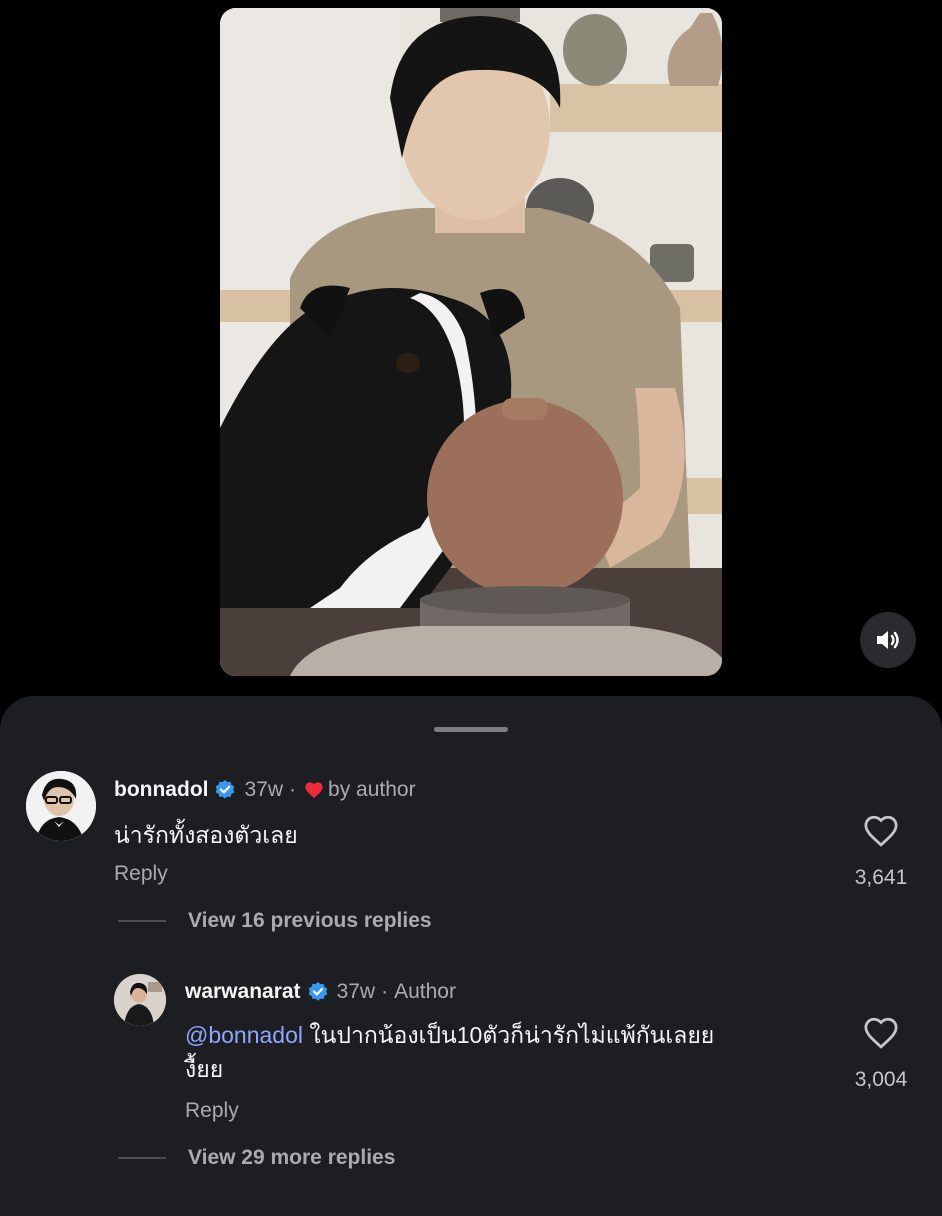 Image resolution: width=942 pixels, height=1216 pixels. What do you see at coordinates (471, 729) in the screenshot?
I see `sheet-grabber-handle` at bounding box center [471, 729].